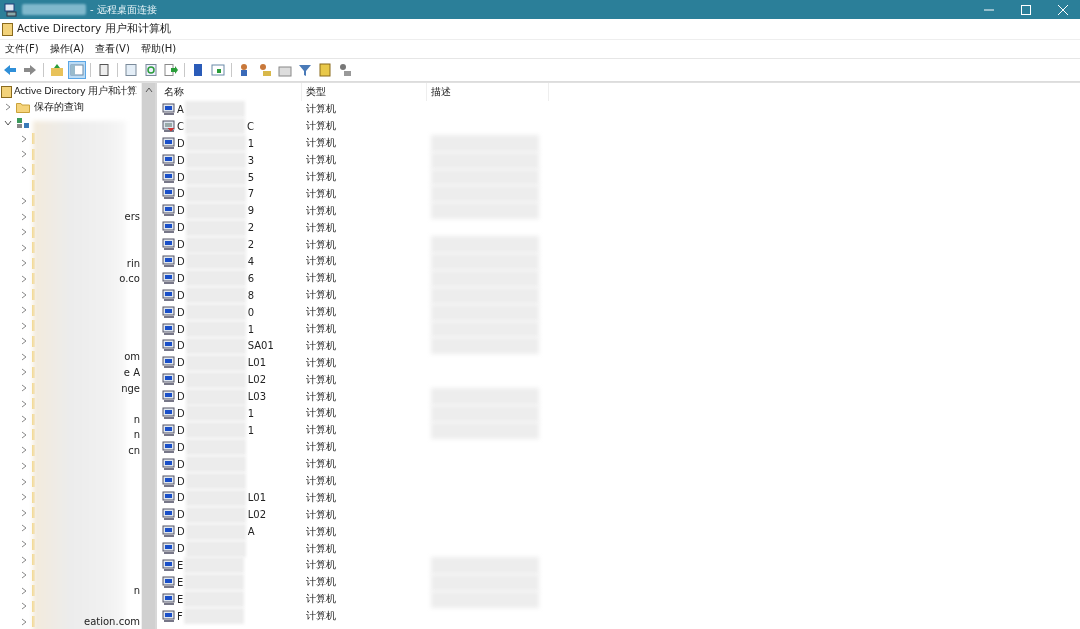  Describe the element at coordinates (260, 346) in the screenshot. I see `computer-name: SA01` at that location.